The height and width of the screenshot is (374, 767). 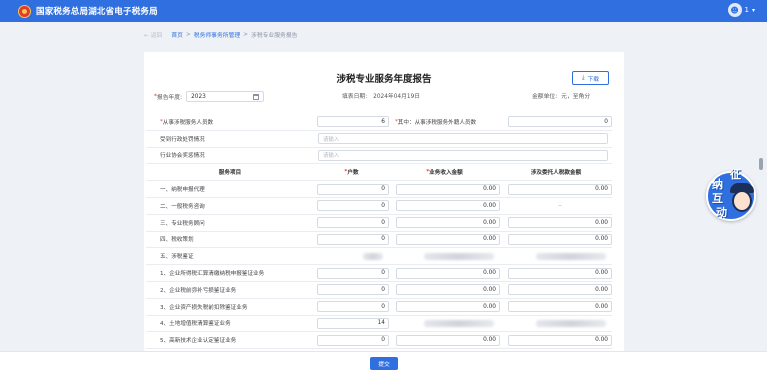 What do you see at coordinates (734, 10) in the screenshot?
I see `user-avatar-icon: ☻` at bounding box center [734, 10].